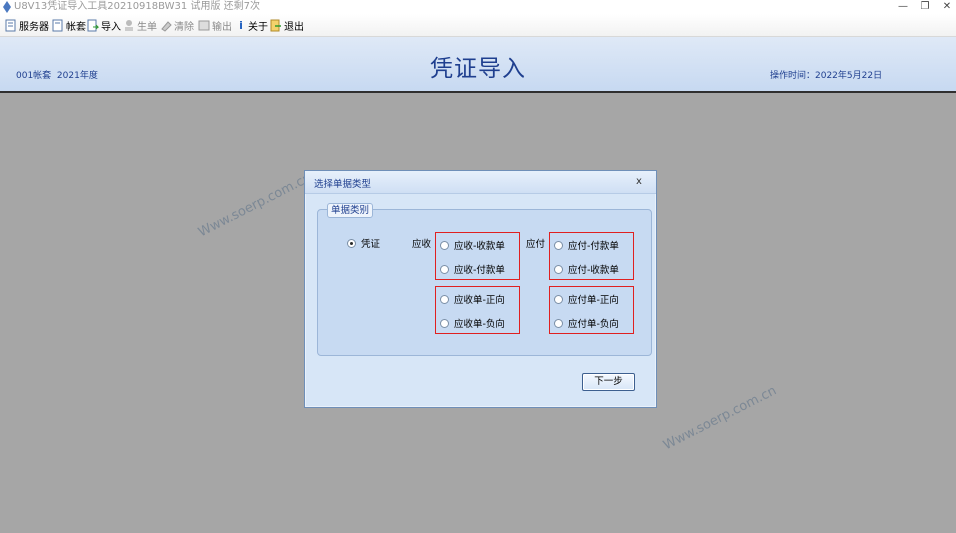 The height and width of the screenshot is (533, 956). Describe the element at coordinates (639, 182) in the screenshot. I see `dialog-close-button: x` at that location.